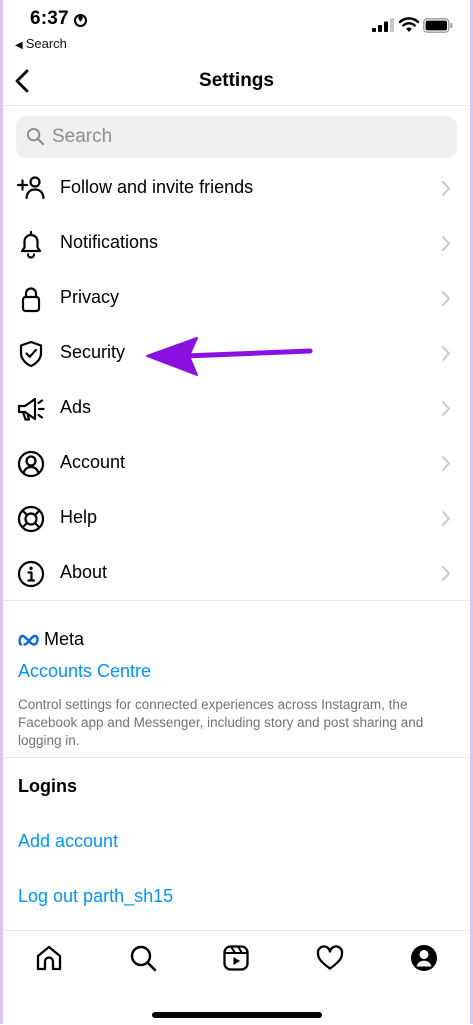 The height and width of the screenshot is (1025, 473). Describe the element at coordinates (93, 462) in the screenshot. I see `settings-item-label: Account` at that location.